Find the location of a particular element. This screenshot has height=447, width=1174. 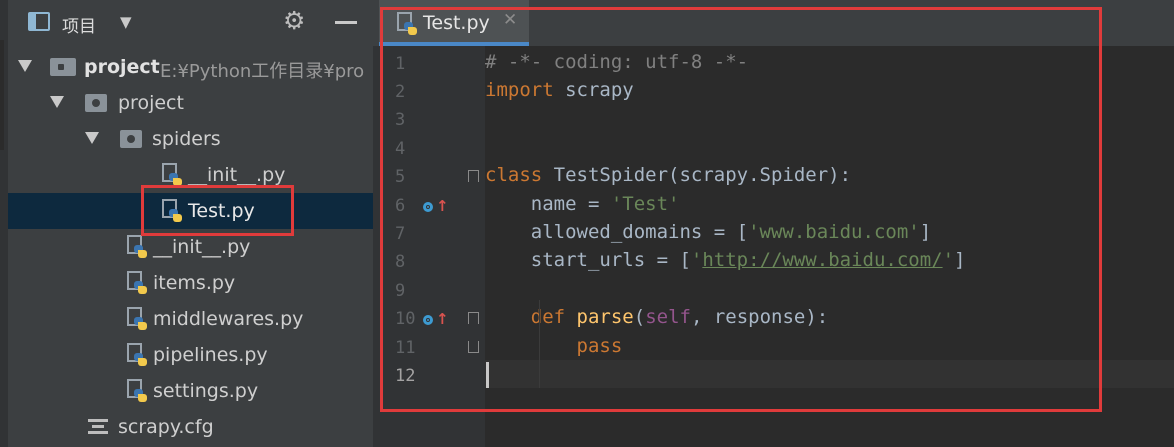

tree-item-project-root: project E:¥Python工作目录¥pro is located at coordinates (190, 67).